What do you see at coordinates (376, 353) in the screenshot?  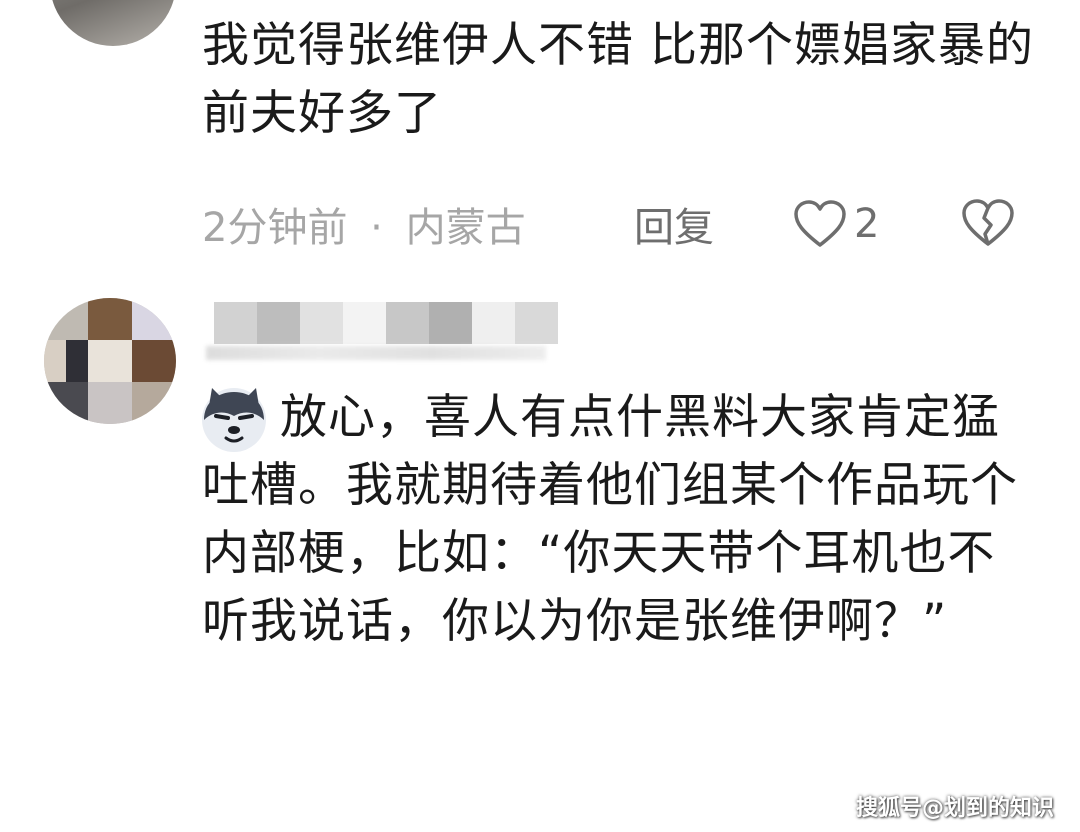 I see `quoted-text-blurred` at bounding box center [376, 353].